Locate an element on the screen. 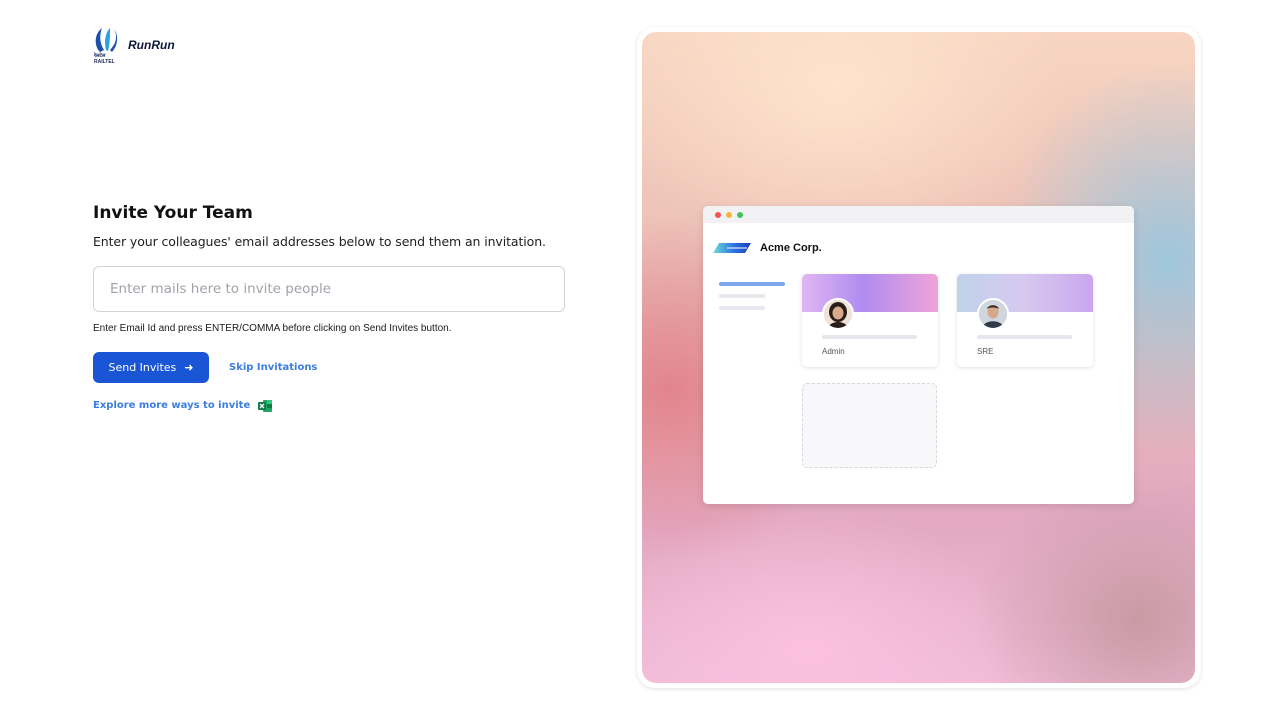 The width and height of the screenshot is (1280, 720). mock-window: Acme Corp. Admin SRE is located at coordinates (918, 355).